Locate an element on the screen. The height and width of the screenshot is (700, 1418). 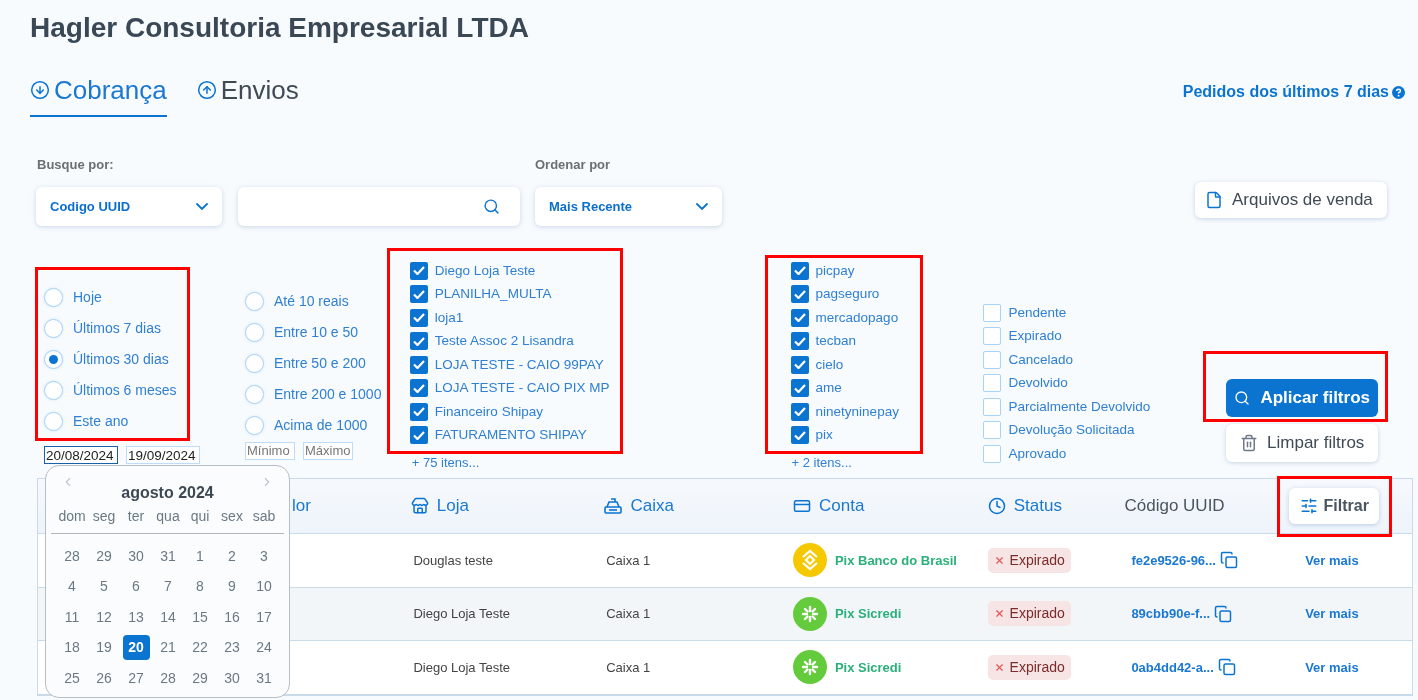
tab: Cobrança is located at coordinates (98, 95).